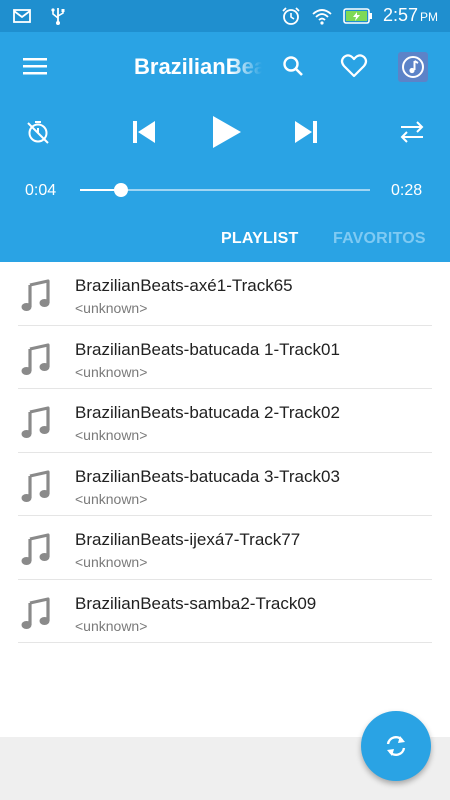  What do you see at coordinates (259, 239) in the screenshot?
I see `tab-playlist: PLAYLIST` at bounding box center [259, 239].